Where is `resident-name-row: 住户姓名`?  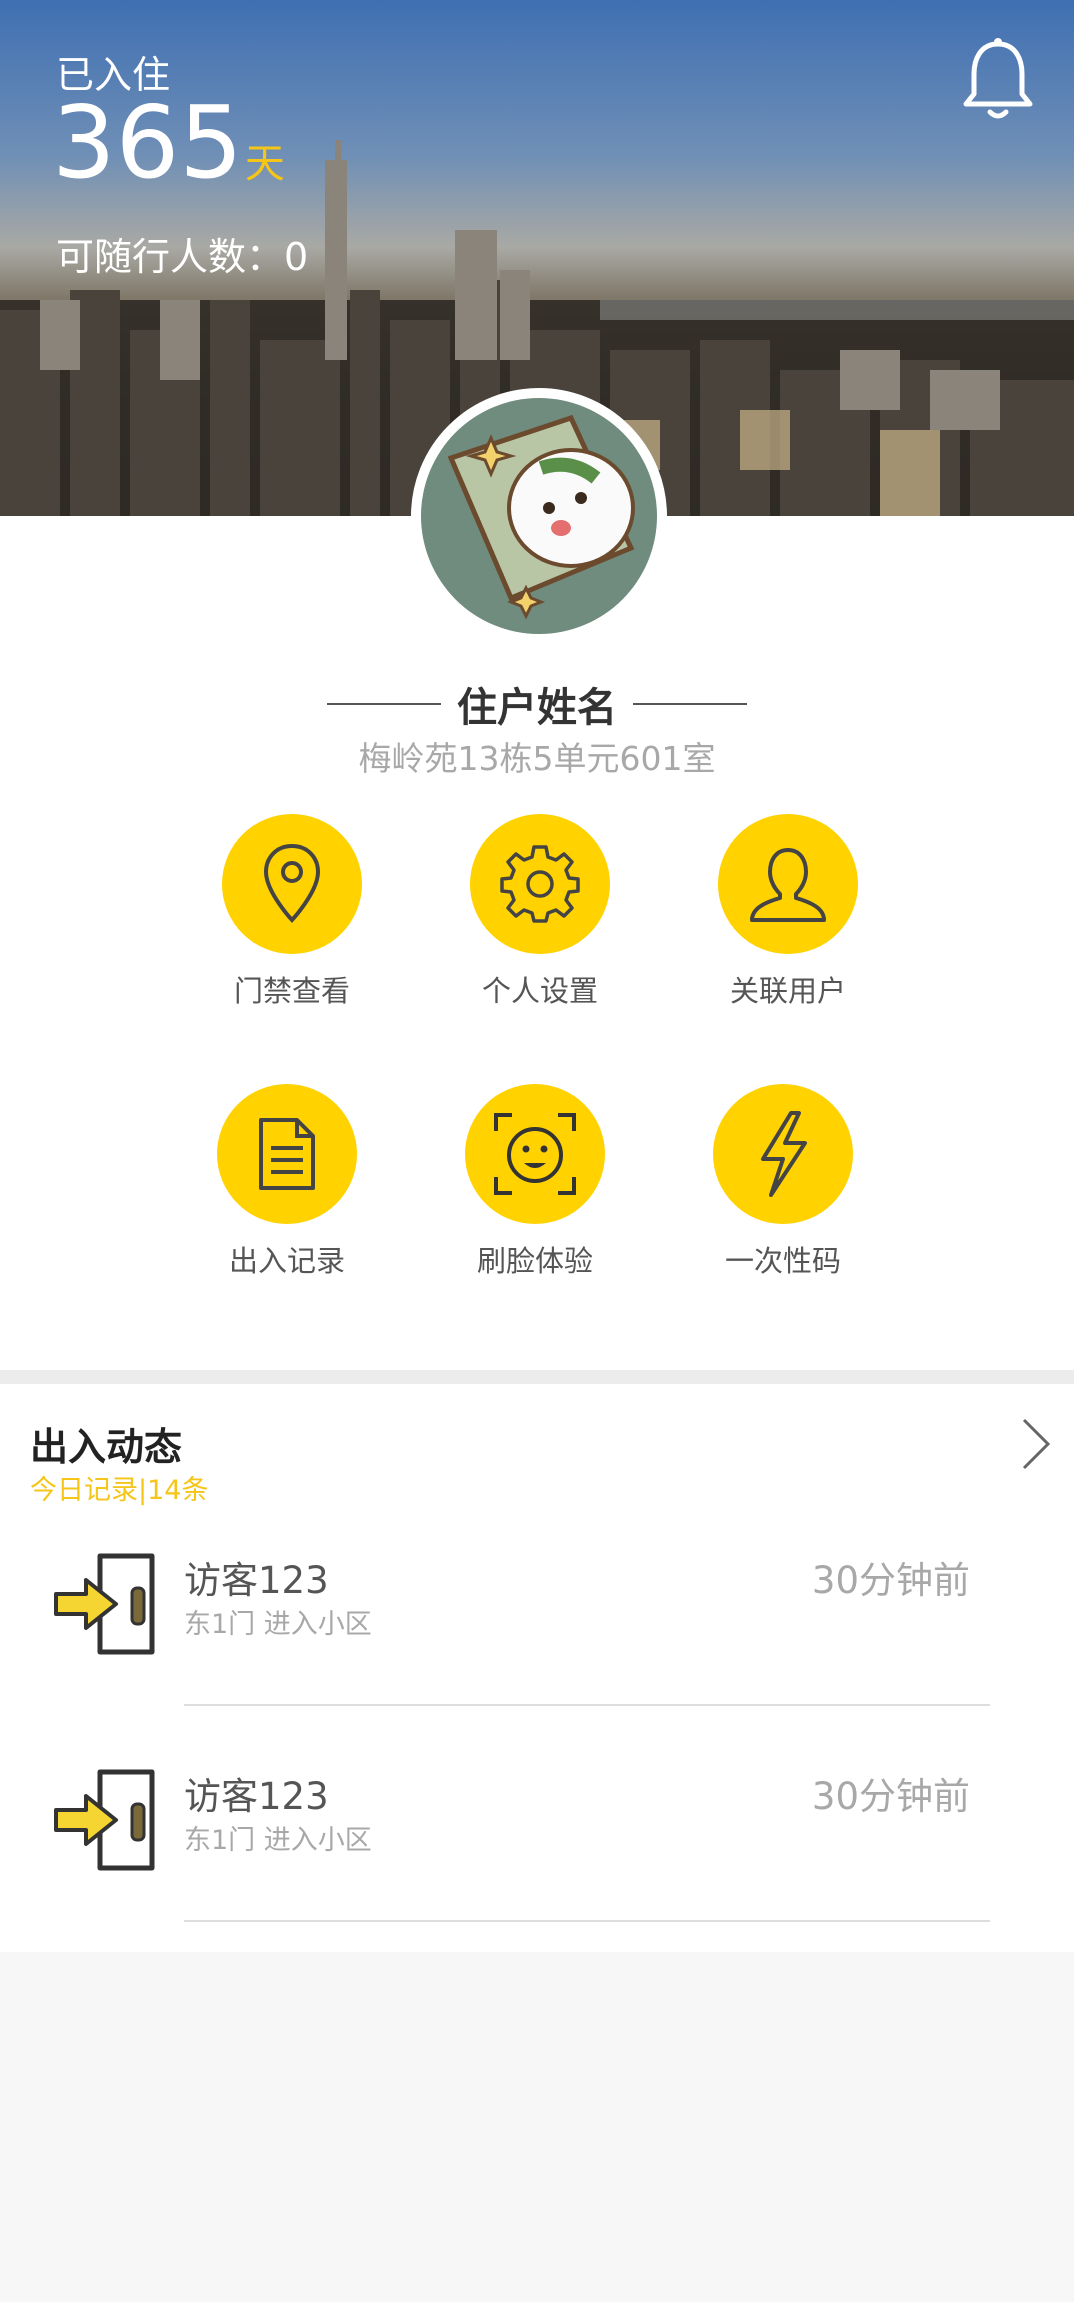 resident-name-row: 住户姓名 is located at coordinates (537, 704).